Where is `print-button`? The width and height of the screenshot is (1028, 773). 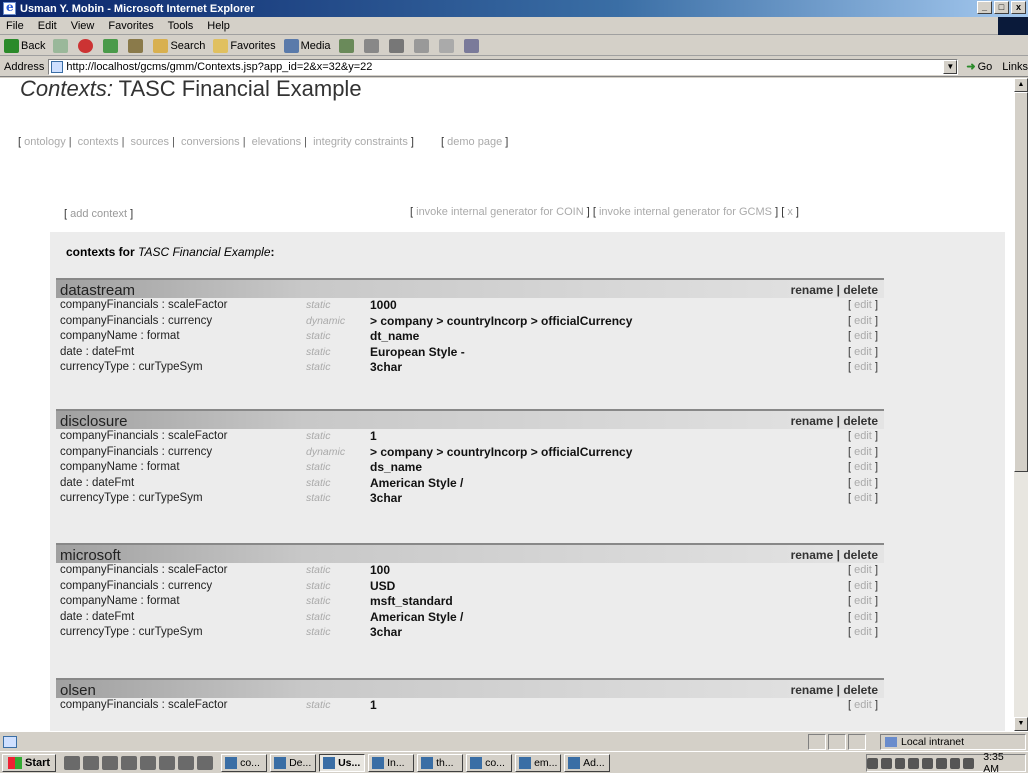
print-button is located at coordinates (397, 45).